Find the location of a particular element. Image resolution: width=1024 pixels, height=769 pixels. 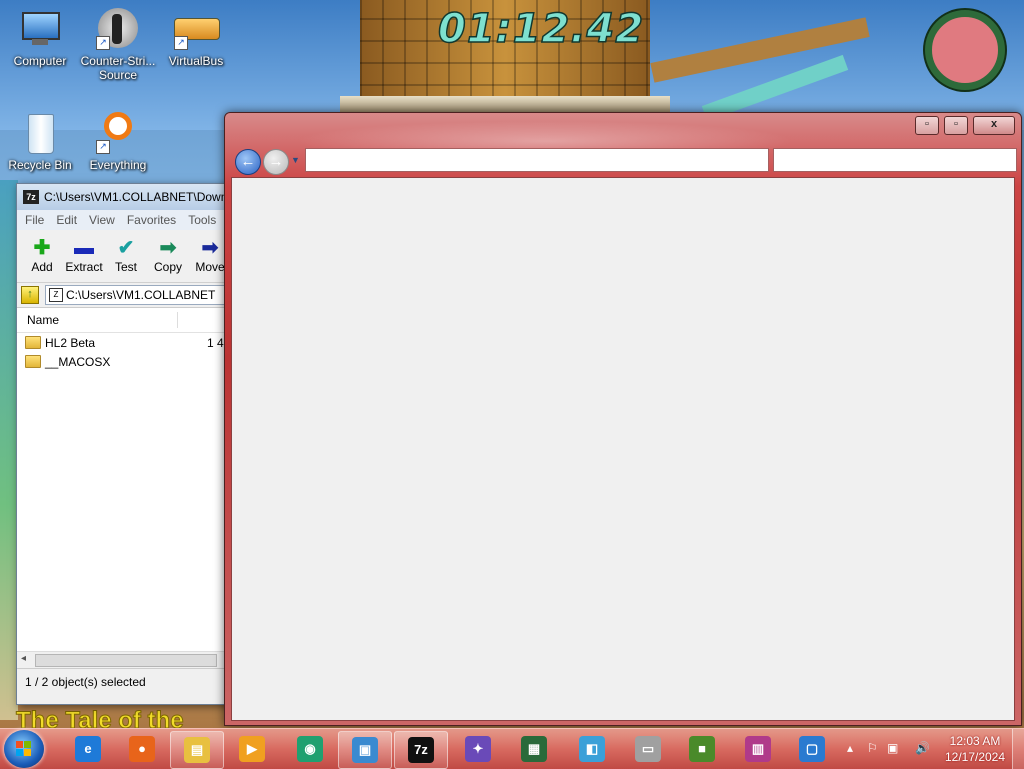

drive-icon: ▭ is located at coordinates (648, 749).